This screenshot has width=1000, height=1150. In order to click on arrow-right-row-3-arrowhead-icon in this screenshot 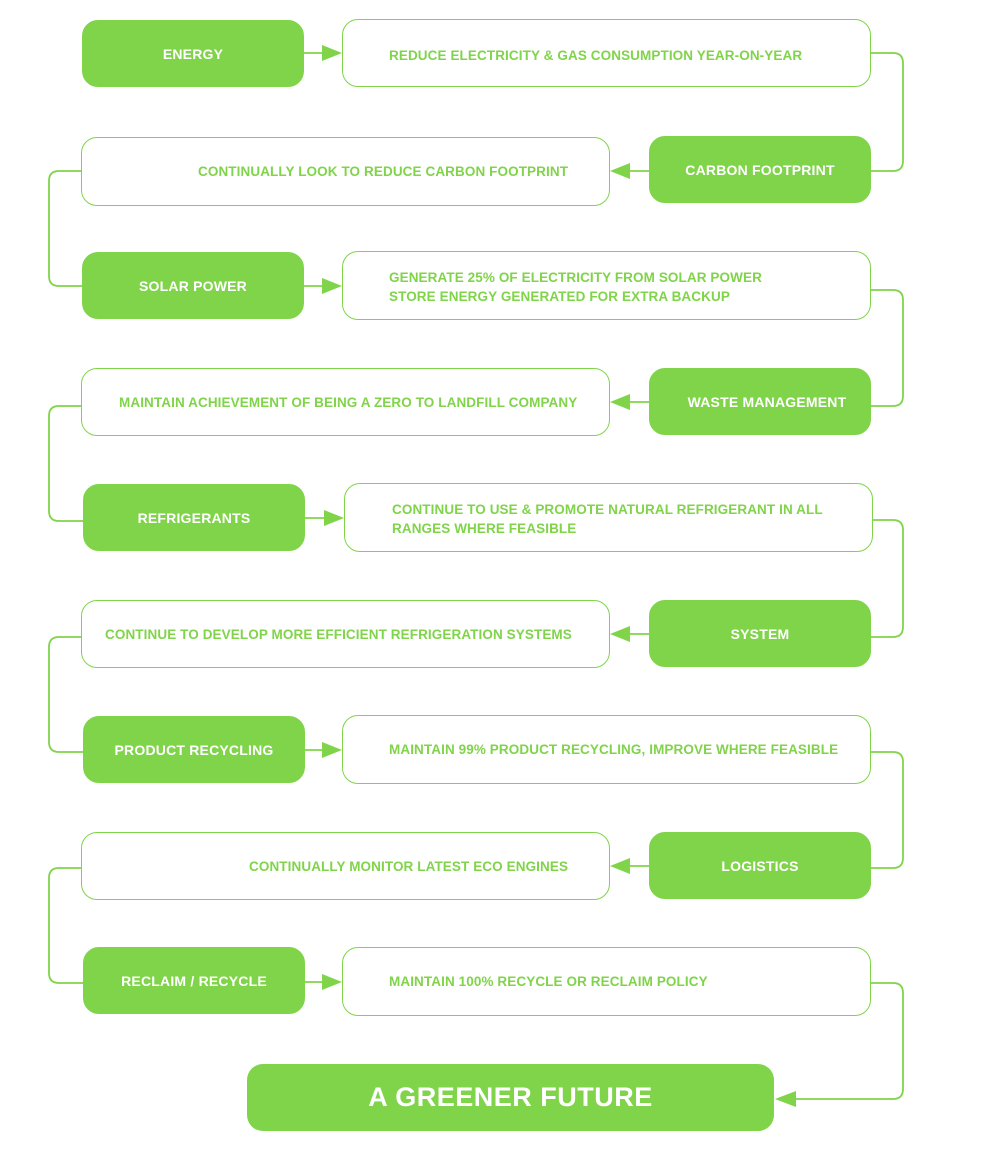, I will do `click(332, 286)`.